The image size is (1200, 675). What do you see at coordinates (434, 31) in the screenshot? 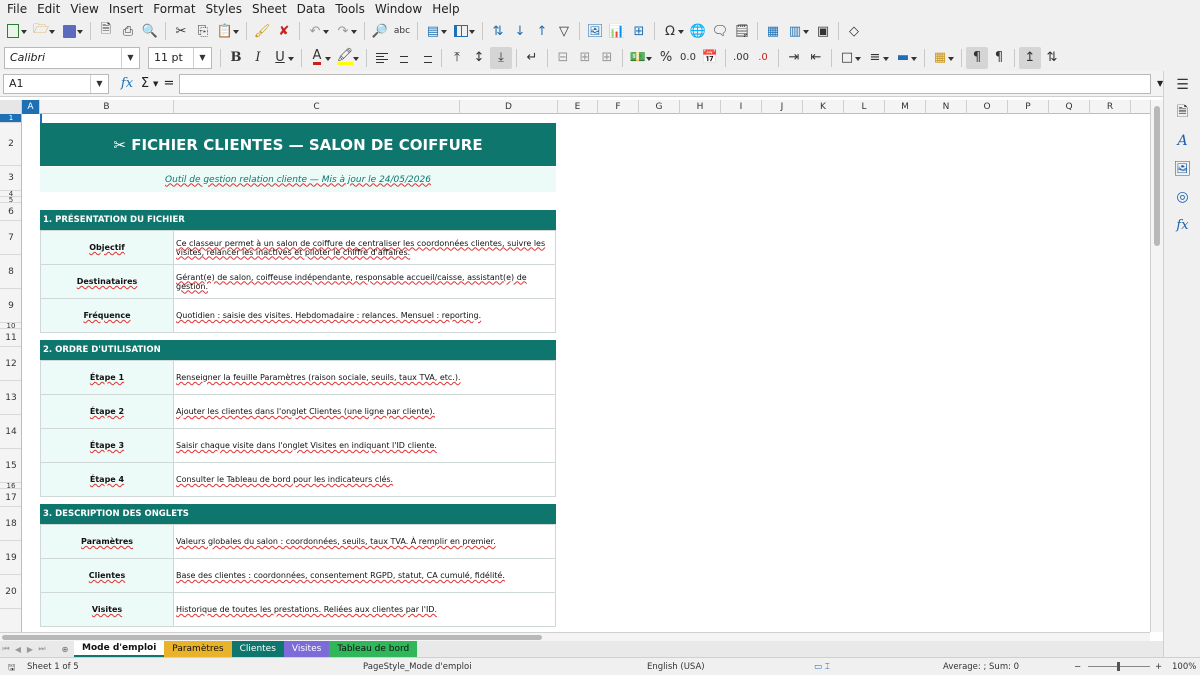
I see `row-icon: ▤` at bounding box center [434, 31].